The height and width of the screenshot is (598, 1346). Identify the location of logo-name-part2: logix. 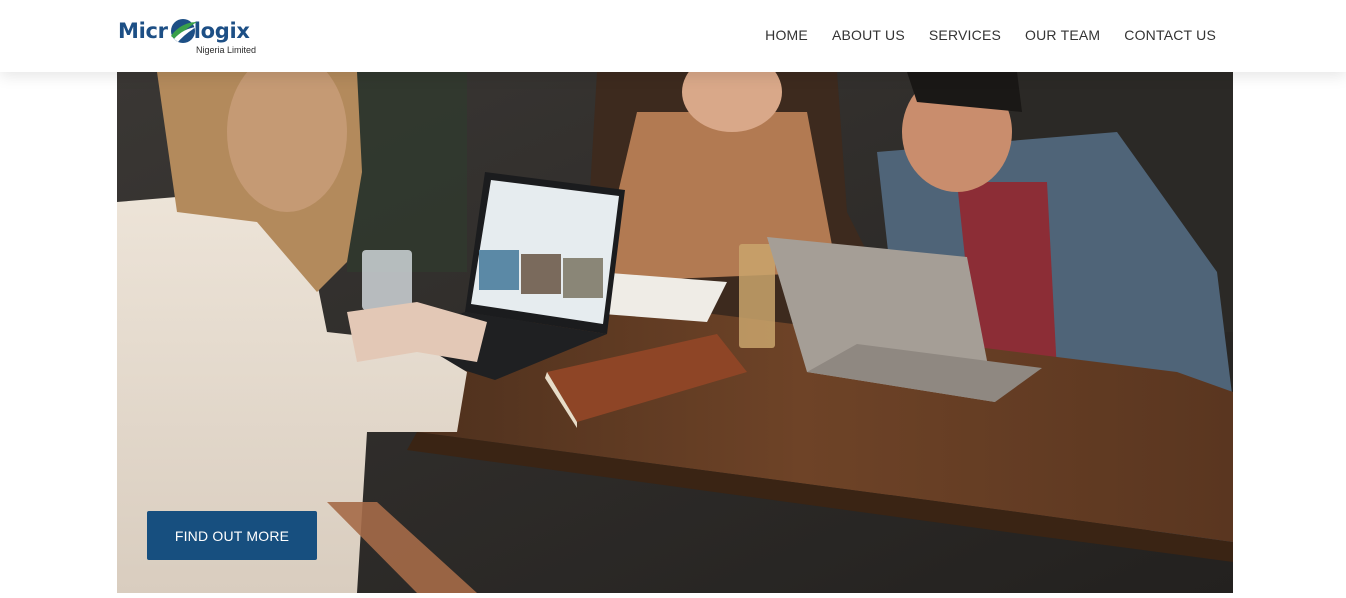
(221, 31).